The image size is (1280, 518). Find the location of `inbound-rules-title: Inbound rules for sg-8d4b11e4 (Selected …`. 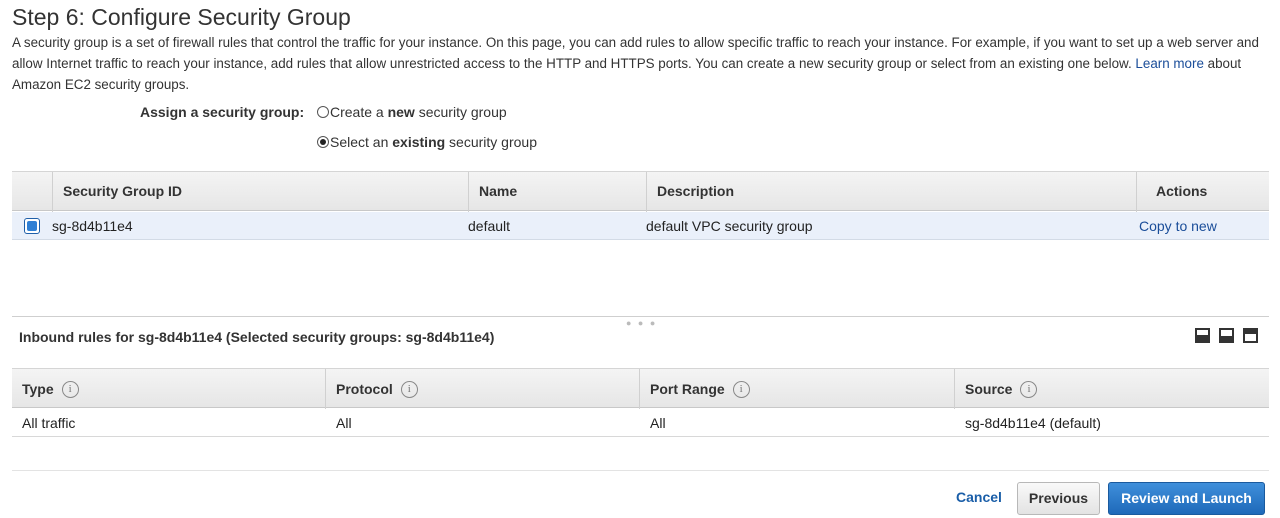

inbound-rules-title: Inbound rules for sg-8d4b11e4 (Selected … is located at coordinates (257, 337).